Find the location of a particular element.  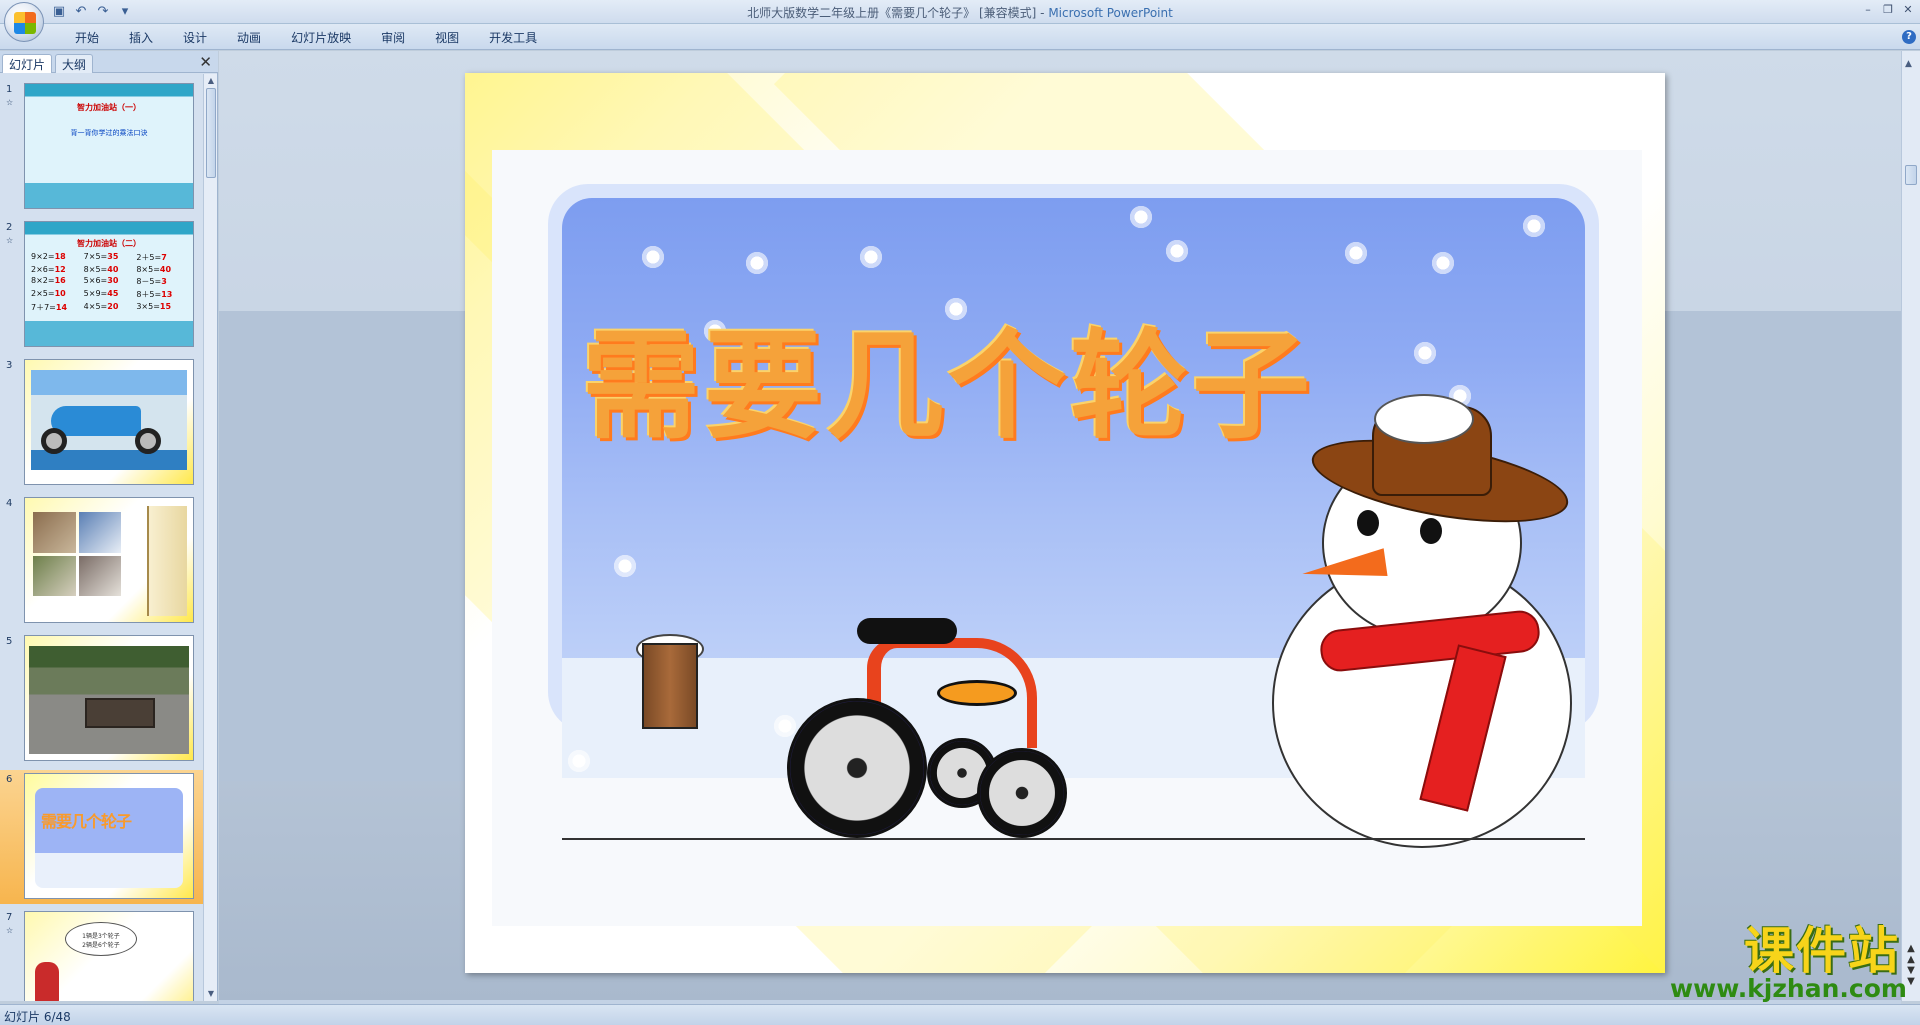

watermark-logo: 课件站 www.kjzhan.com is located at coordinates (1788, 964).